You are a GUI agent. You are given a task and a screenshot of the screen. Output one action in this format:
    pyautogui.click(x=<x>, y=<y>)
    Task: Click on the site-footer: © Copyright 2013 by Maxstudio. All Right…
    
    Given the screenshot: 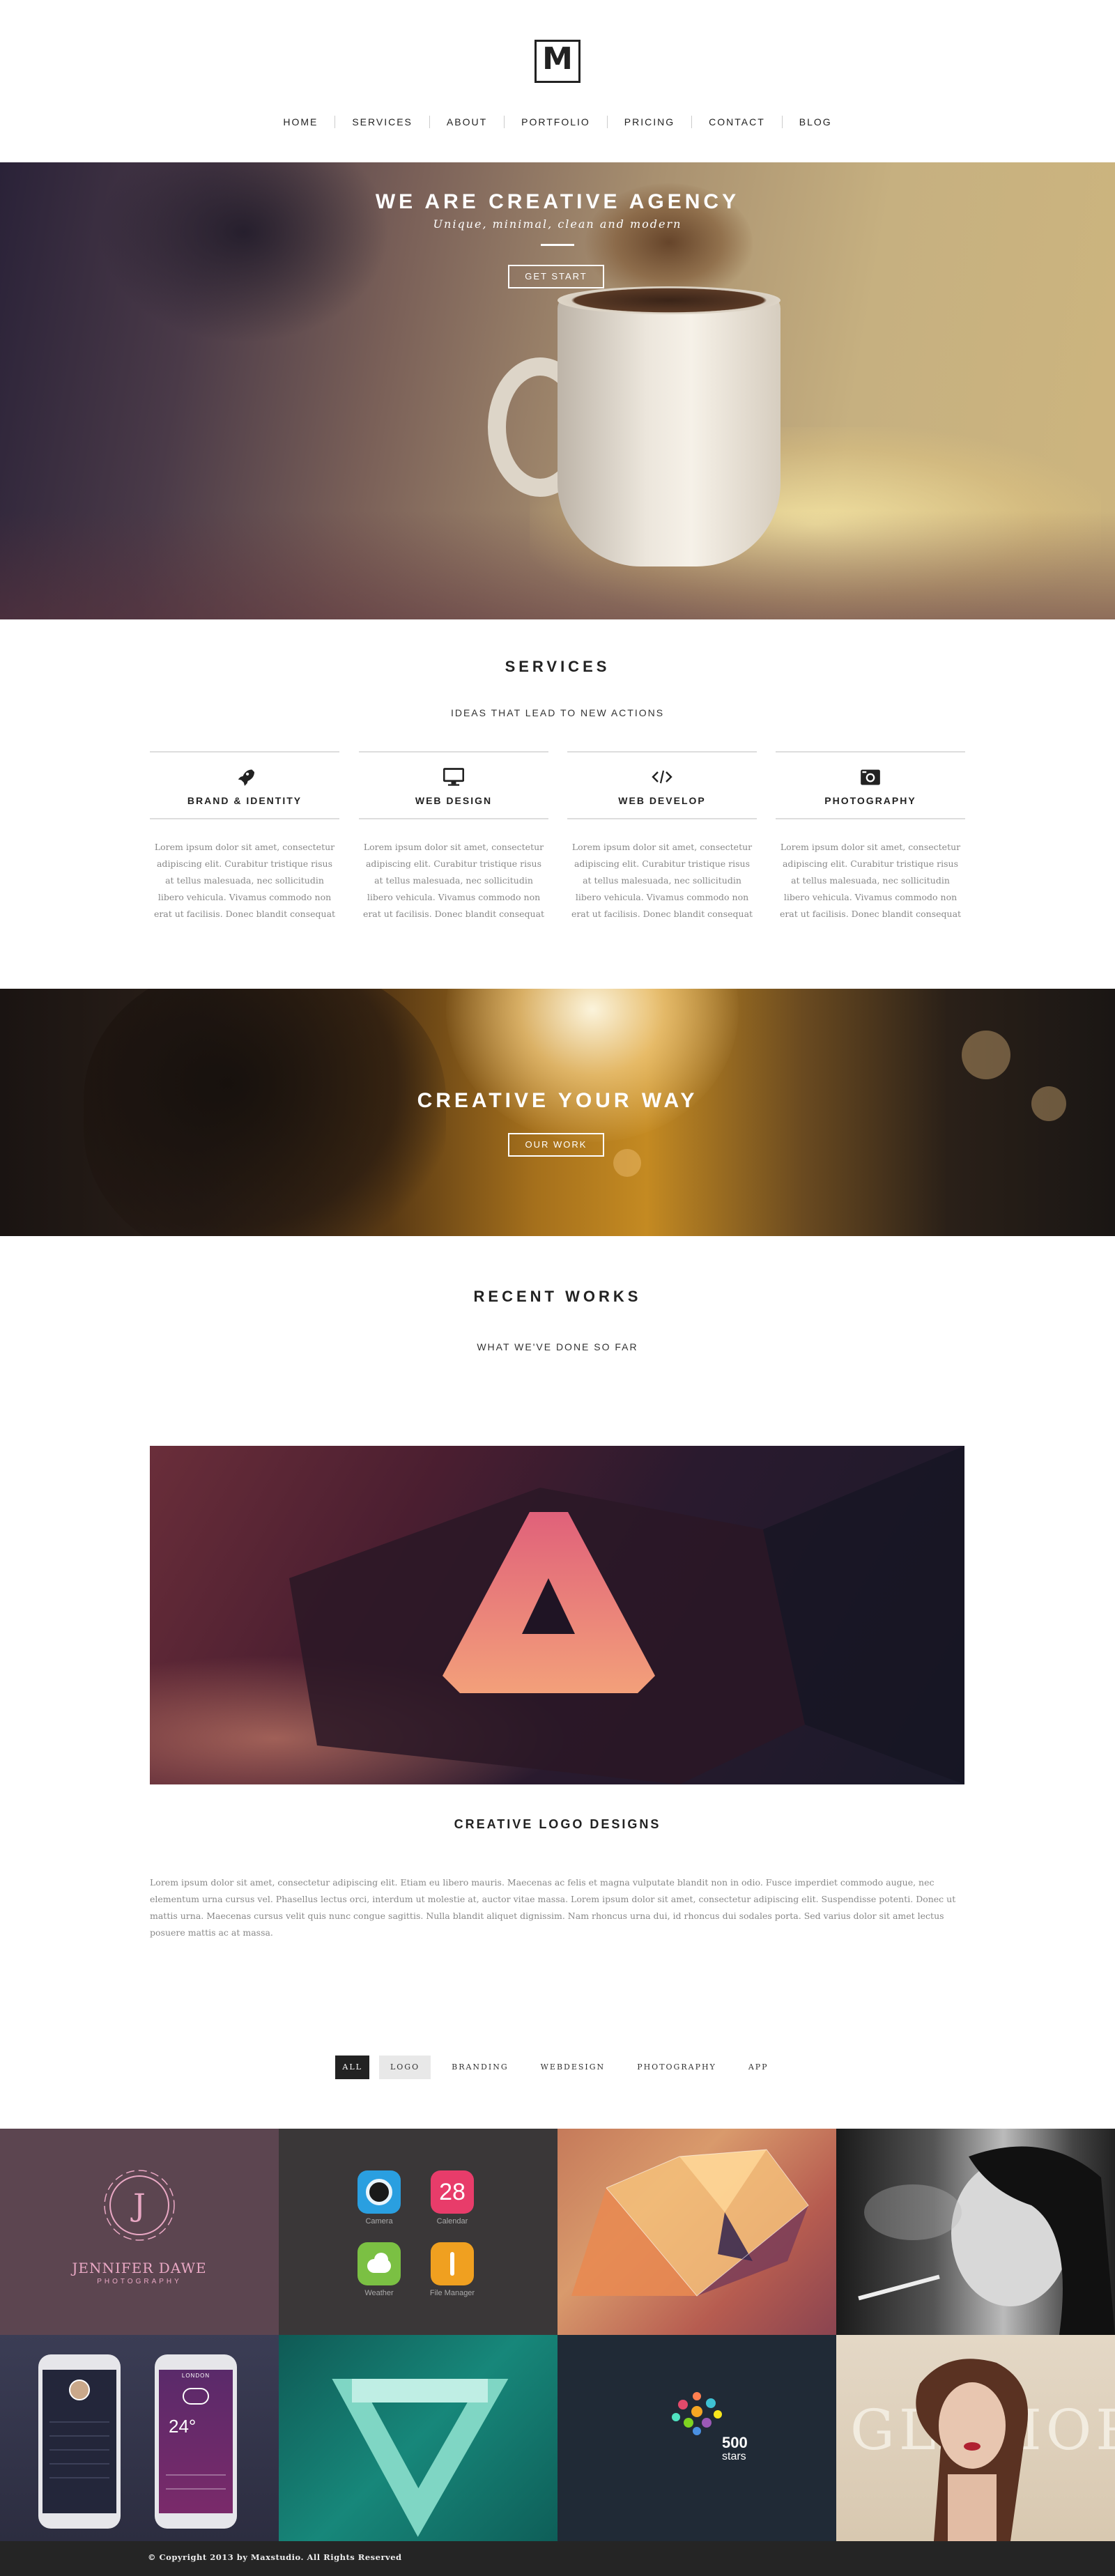 What is the action you would take?
    pyautogui.click(x=557, y=2558)
    